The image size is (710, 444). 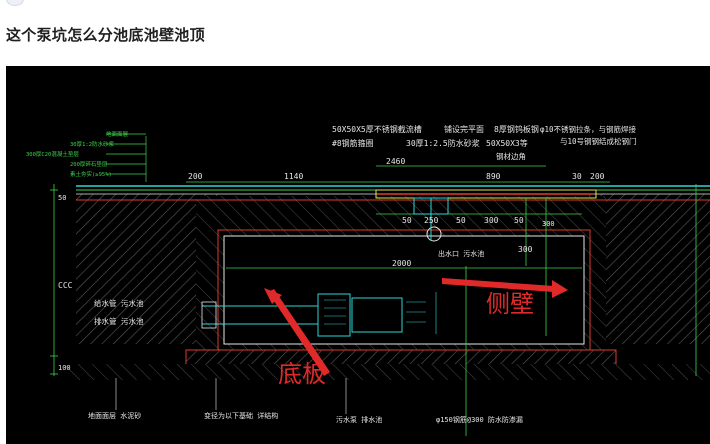 I want to click on dim-1140: 1140, so click(x=293, y=176).